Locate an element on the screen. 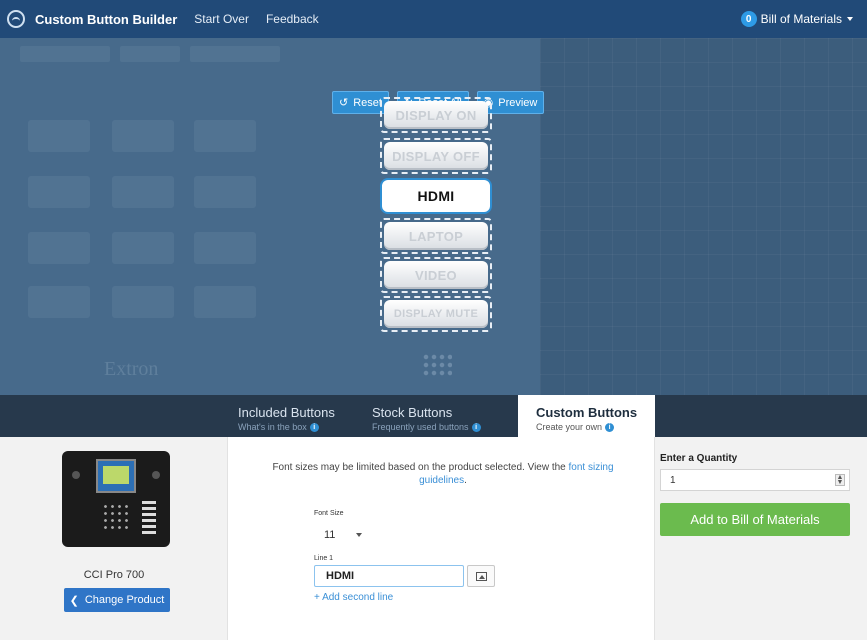 Image resolution: width=867 pixels, height=640 pixels. change-product-label: Change Product is located at coordinates (124, 600).